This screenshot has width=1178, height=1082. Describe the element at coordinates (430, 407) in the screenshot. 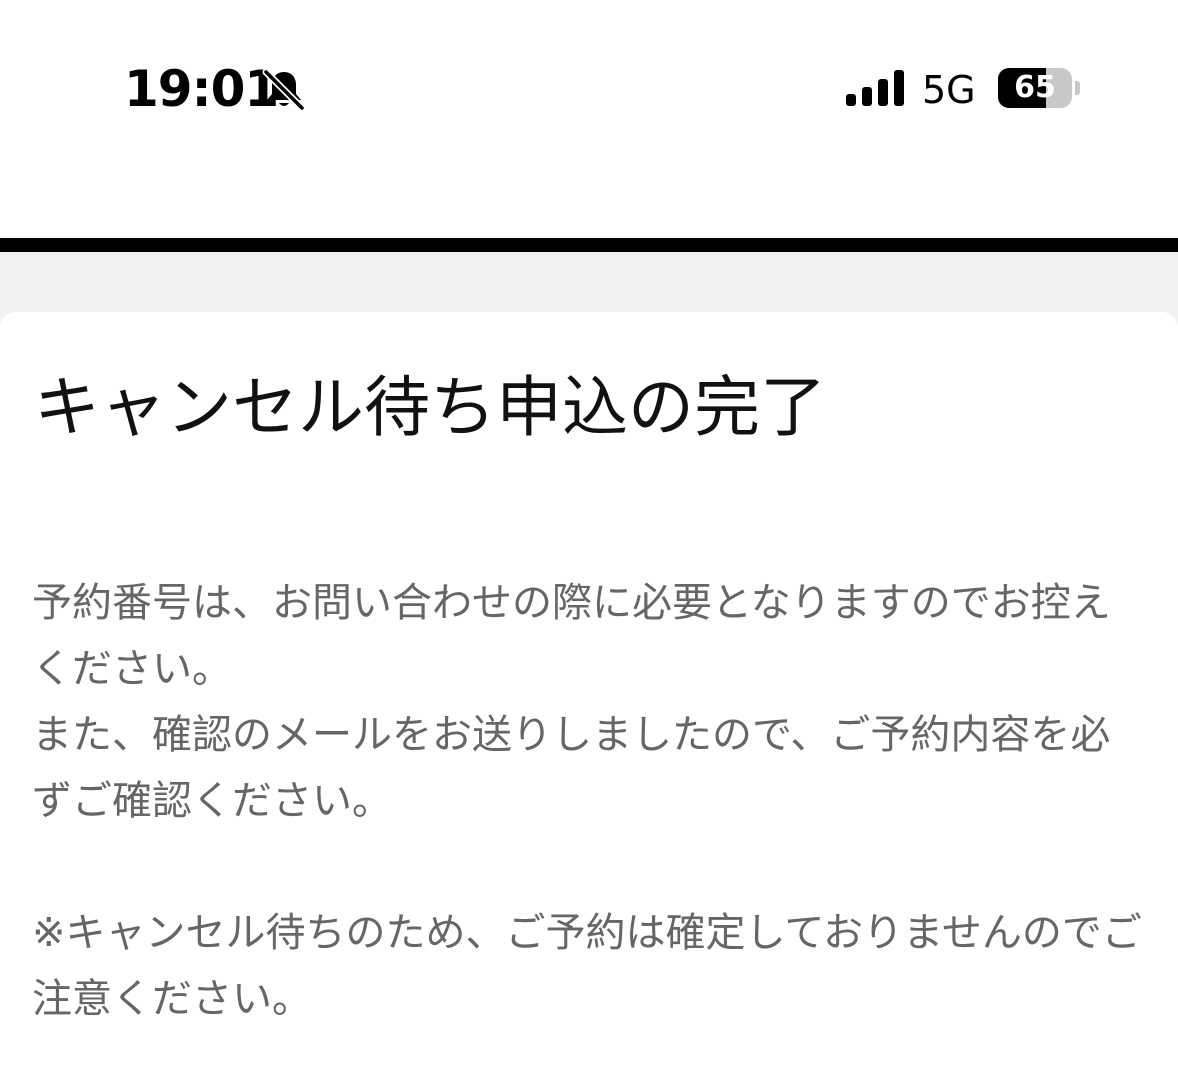

I see `page-title: キャンセル待ち申込の完了` at that location.